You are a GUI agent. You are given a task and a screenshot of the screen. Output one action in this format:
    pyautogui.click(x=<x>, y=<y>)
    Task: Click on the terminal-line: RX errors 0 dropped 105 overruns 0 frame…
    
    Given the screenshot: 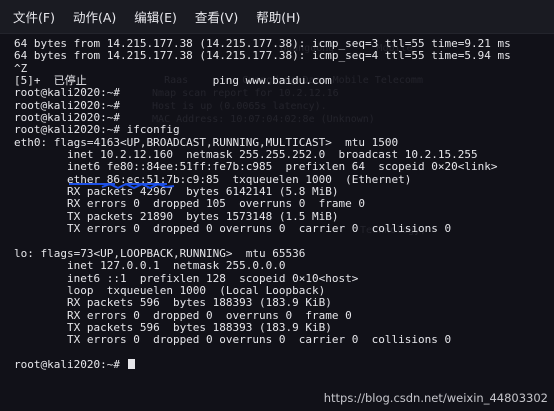 What is the action you would take?
    pyautogui.click(x=189, y=204)
    